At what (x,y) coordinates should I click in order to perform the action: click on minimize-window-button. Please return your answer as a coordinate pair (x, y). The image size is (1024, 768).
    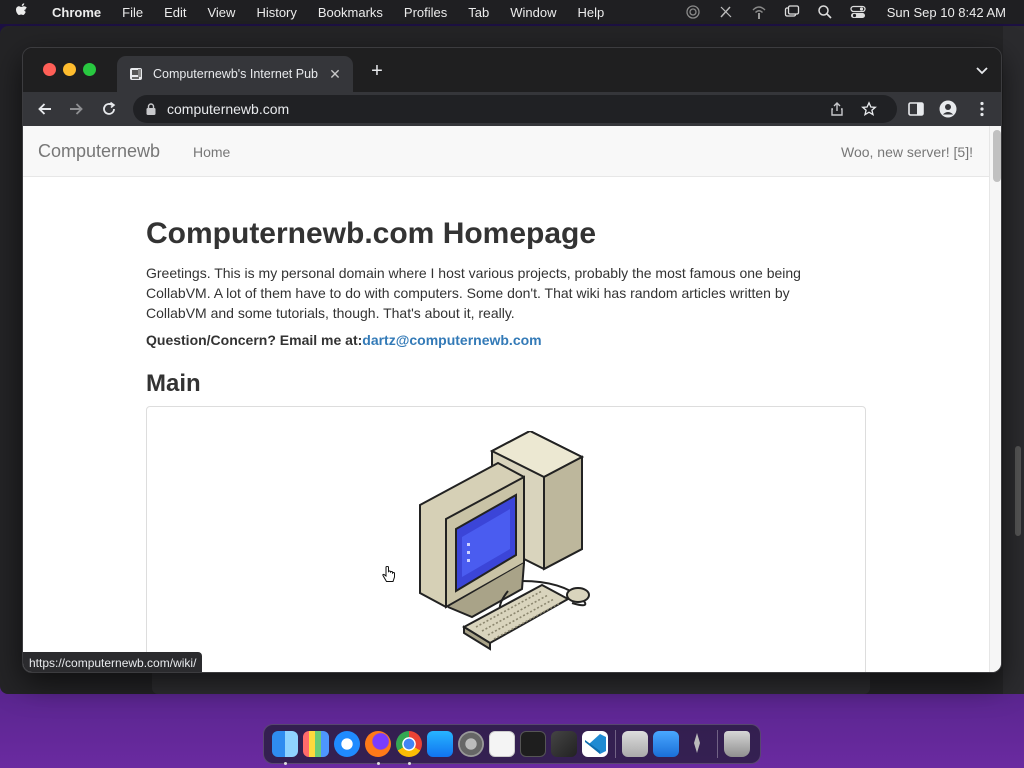
    Looking at the image, I should click on (69, 69).